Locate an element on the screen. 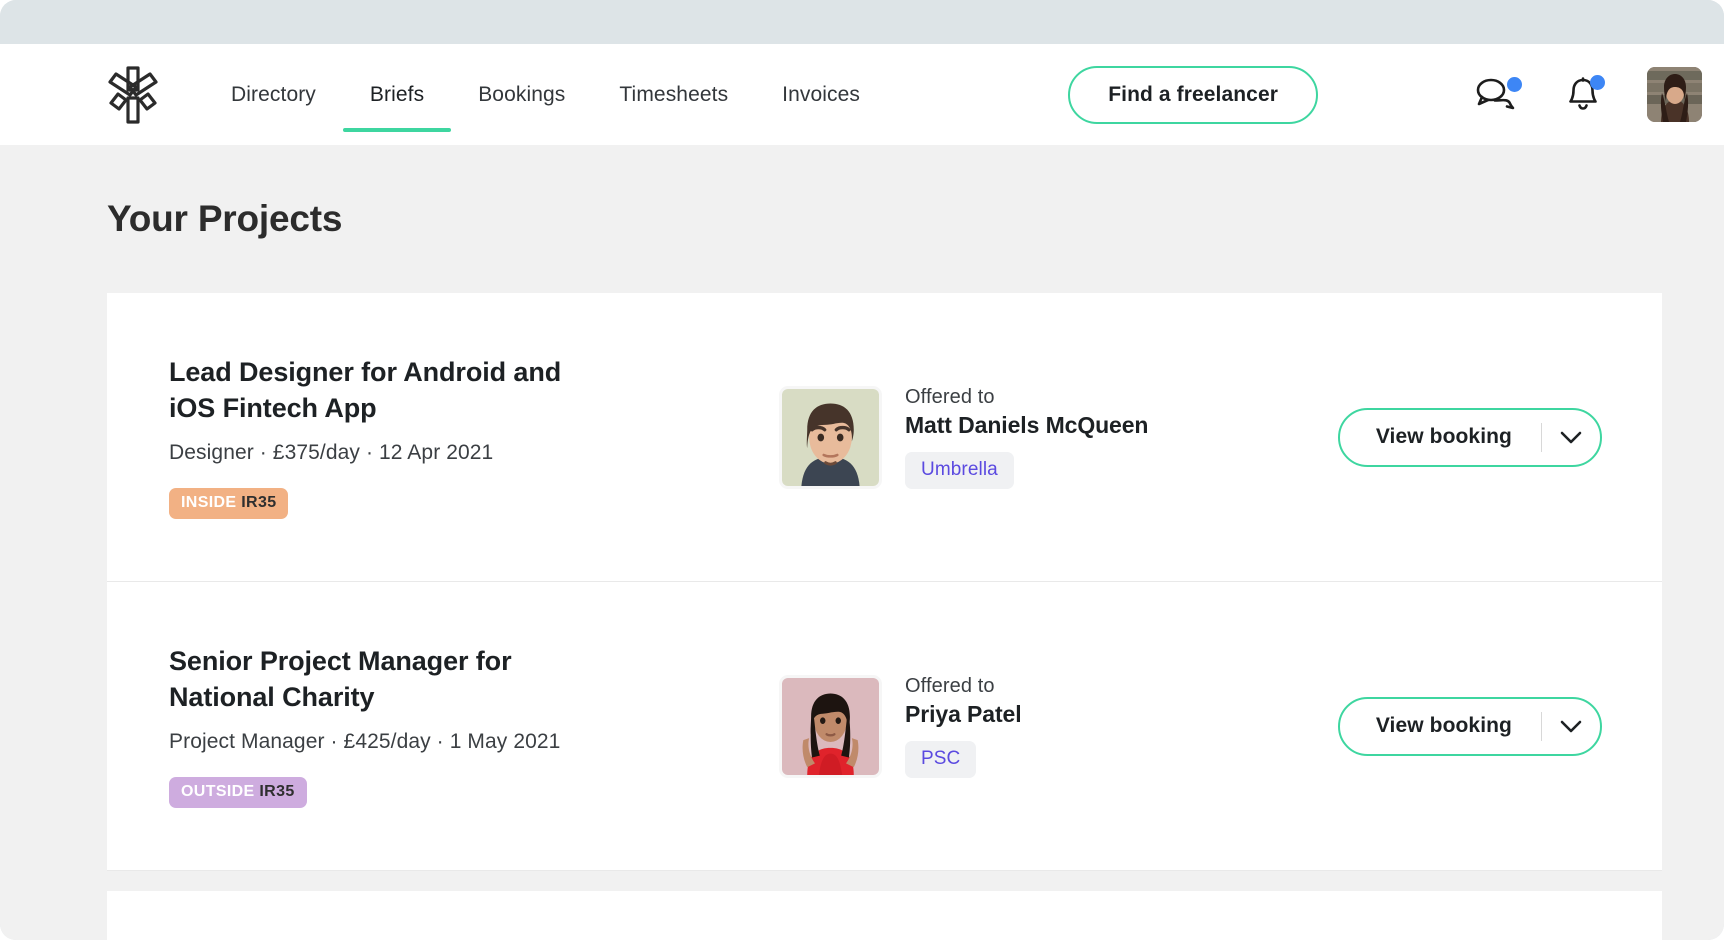 This screenshot has height=940, width=1724. asterisk-logo is located at coordinates (133, 95).